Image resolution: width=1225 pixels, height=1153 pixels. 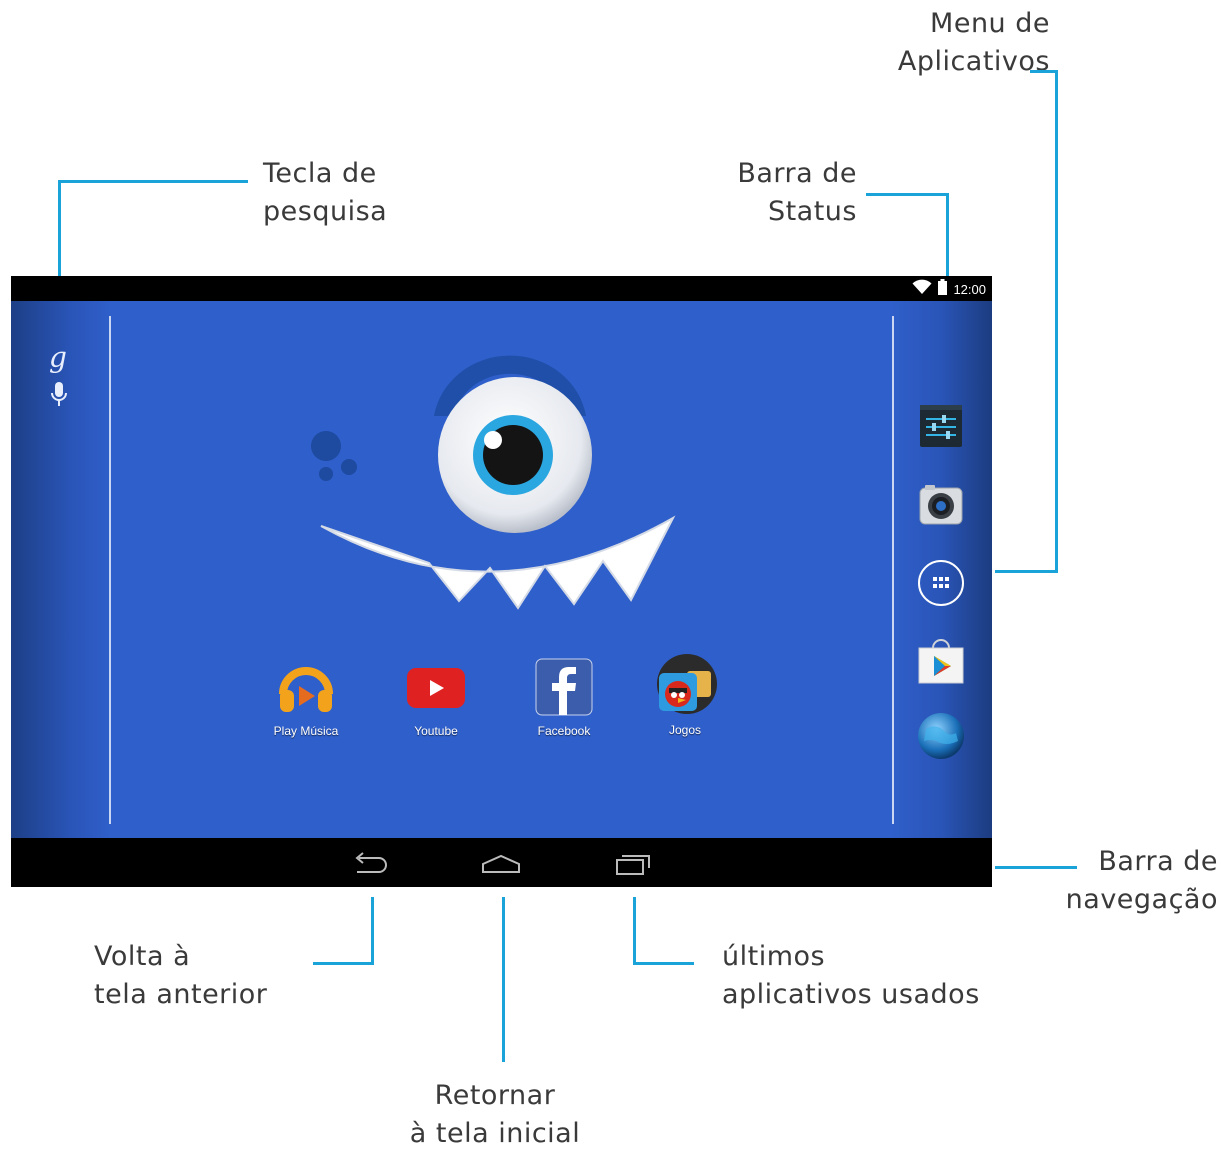 What do you see at coordinates (943, 289) in the screenshot?
I see `battery-icon` at bounding box center [943, 289].